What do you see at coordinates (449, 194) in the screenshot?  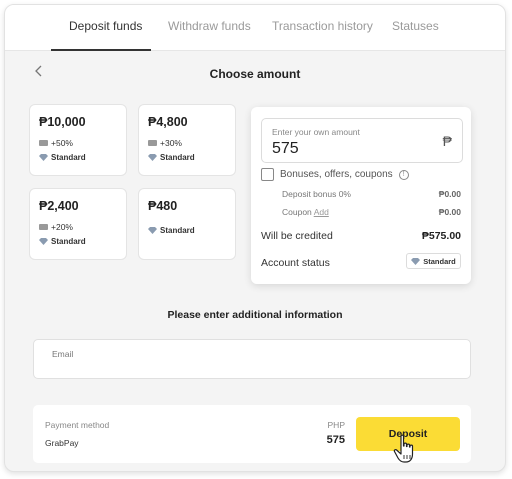 I see `deposit-bonus-value: ₱0.00` at bounding box center [449, 194].